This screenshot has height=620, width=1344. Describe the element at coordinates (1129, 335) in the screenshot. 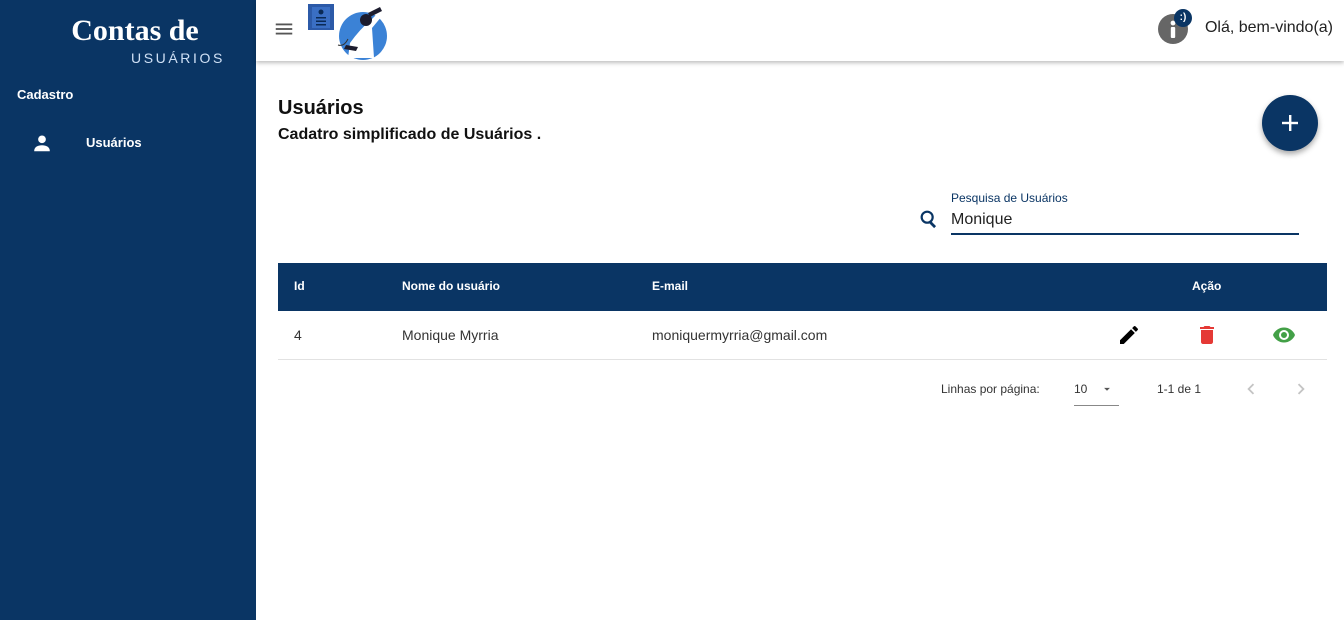

I see `edit-icon` at that location.